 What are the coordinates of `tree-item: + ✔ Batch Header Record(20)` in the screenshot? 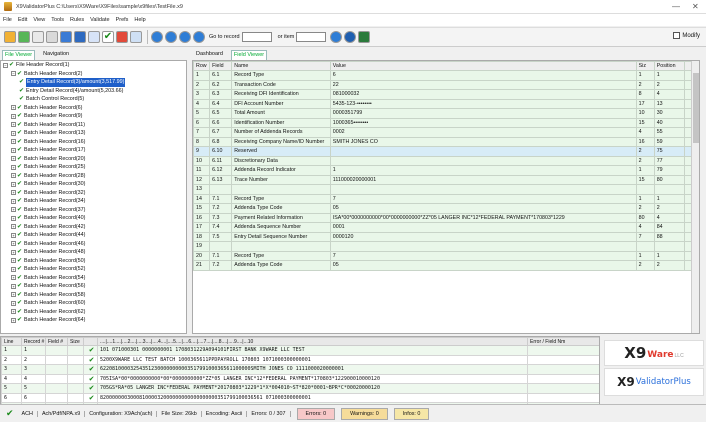 It's located at (93, 159).